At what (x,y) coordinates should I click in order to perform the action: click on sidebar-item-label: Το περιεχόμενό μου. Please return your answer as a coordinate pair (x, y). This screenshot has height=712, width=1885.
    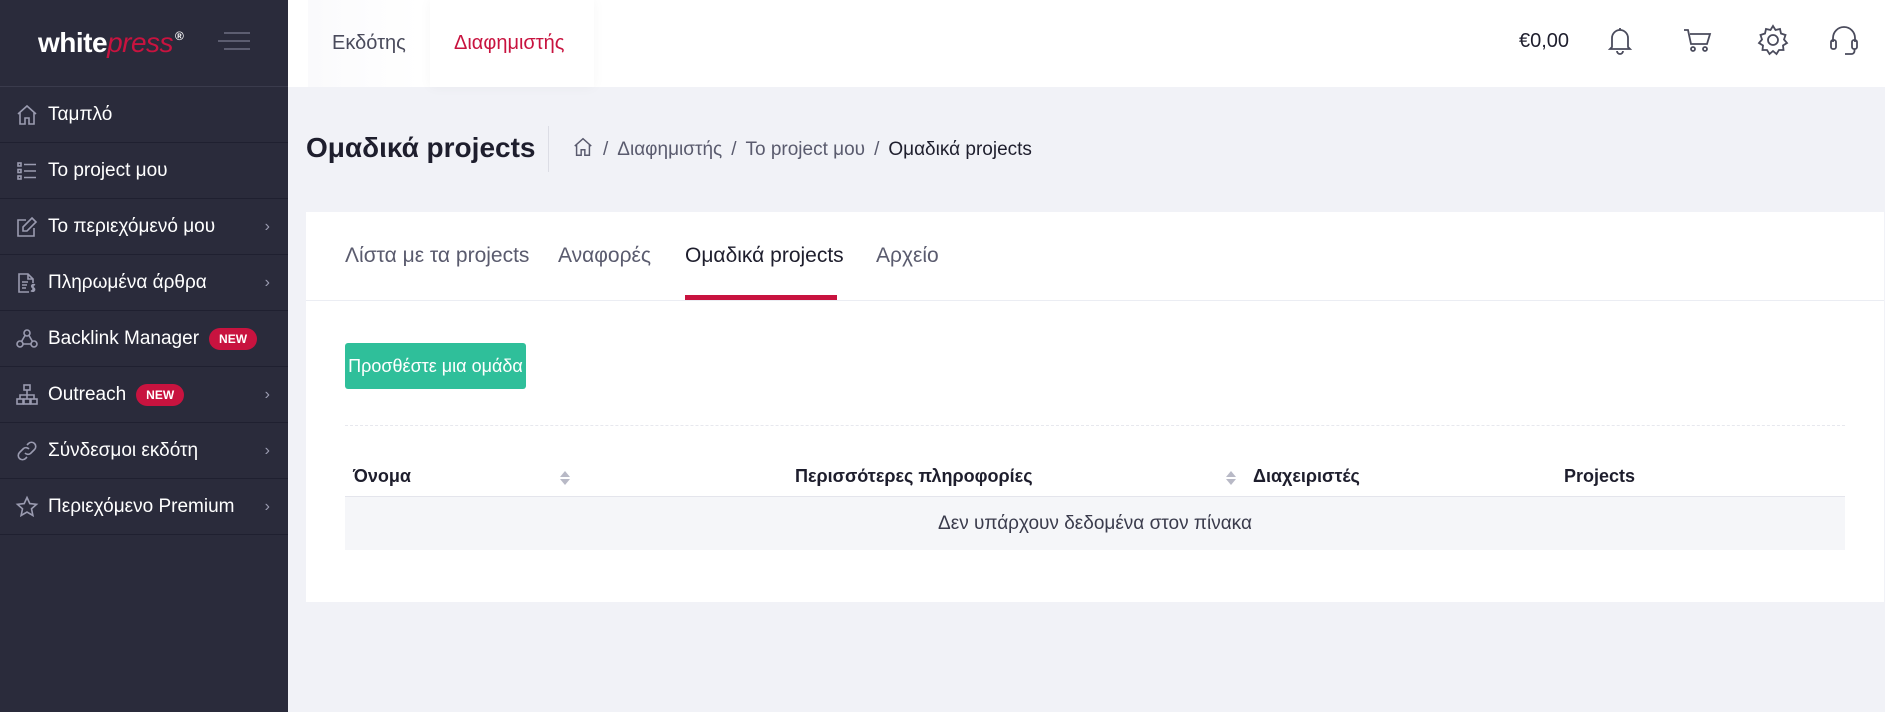
    Looking at the image, I should click on (132, 226).